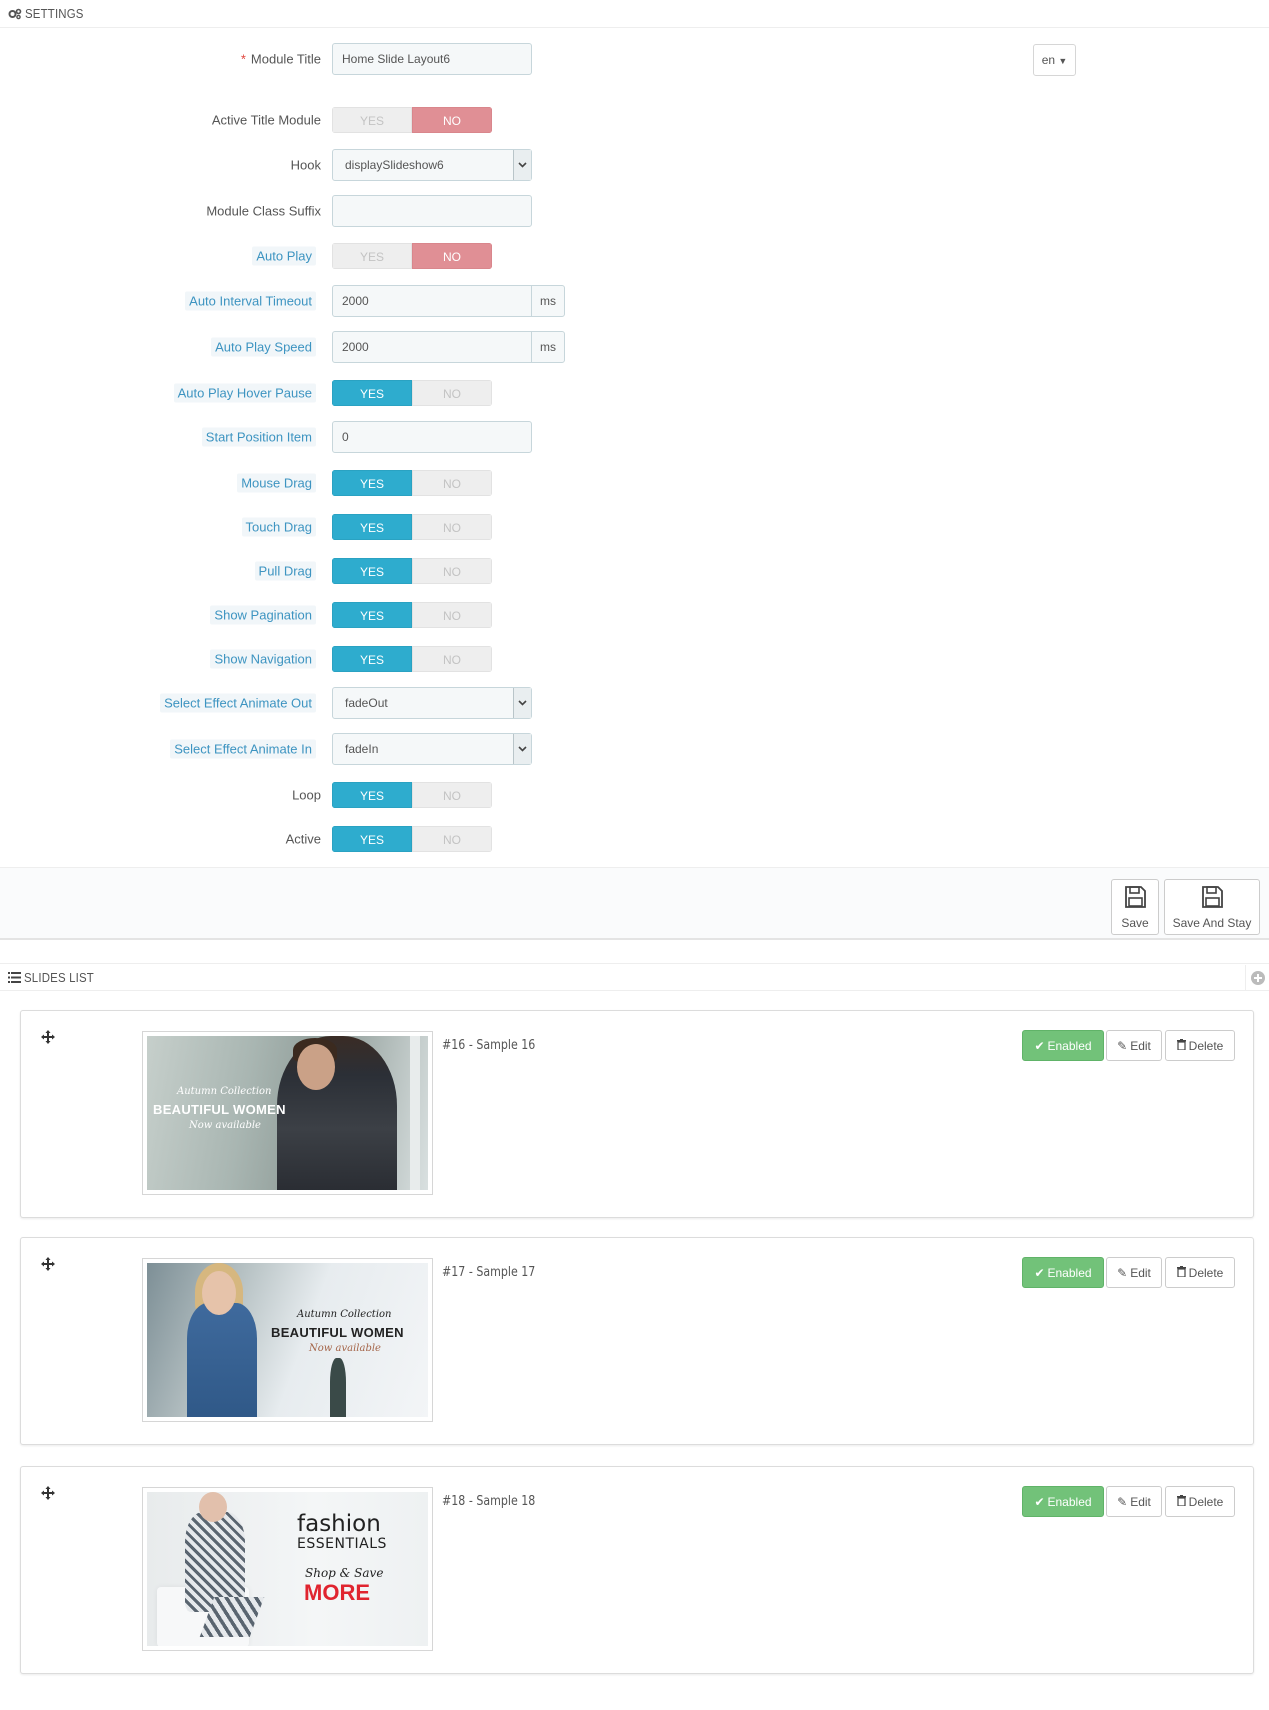  I want to click on row-auto-interval-timeout: Auto Interval Timeout 2000 ms, so click(634, 301).